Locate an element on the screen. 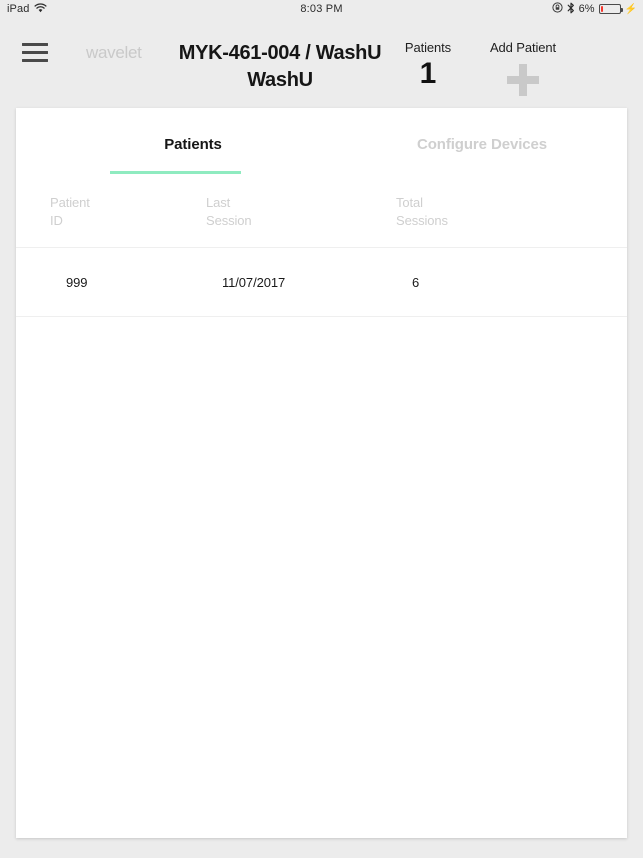 The image size is (643, 858). add-patient-button: Add Patient is located at coordinates (523, 68).